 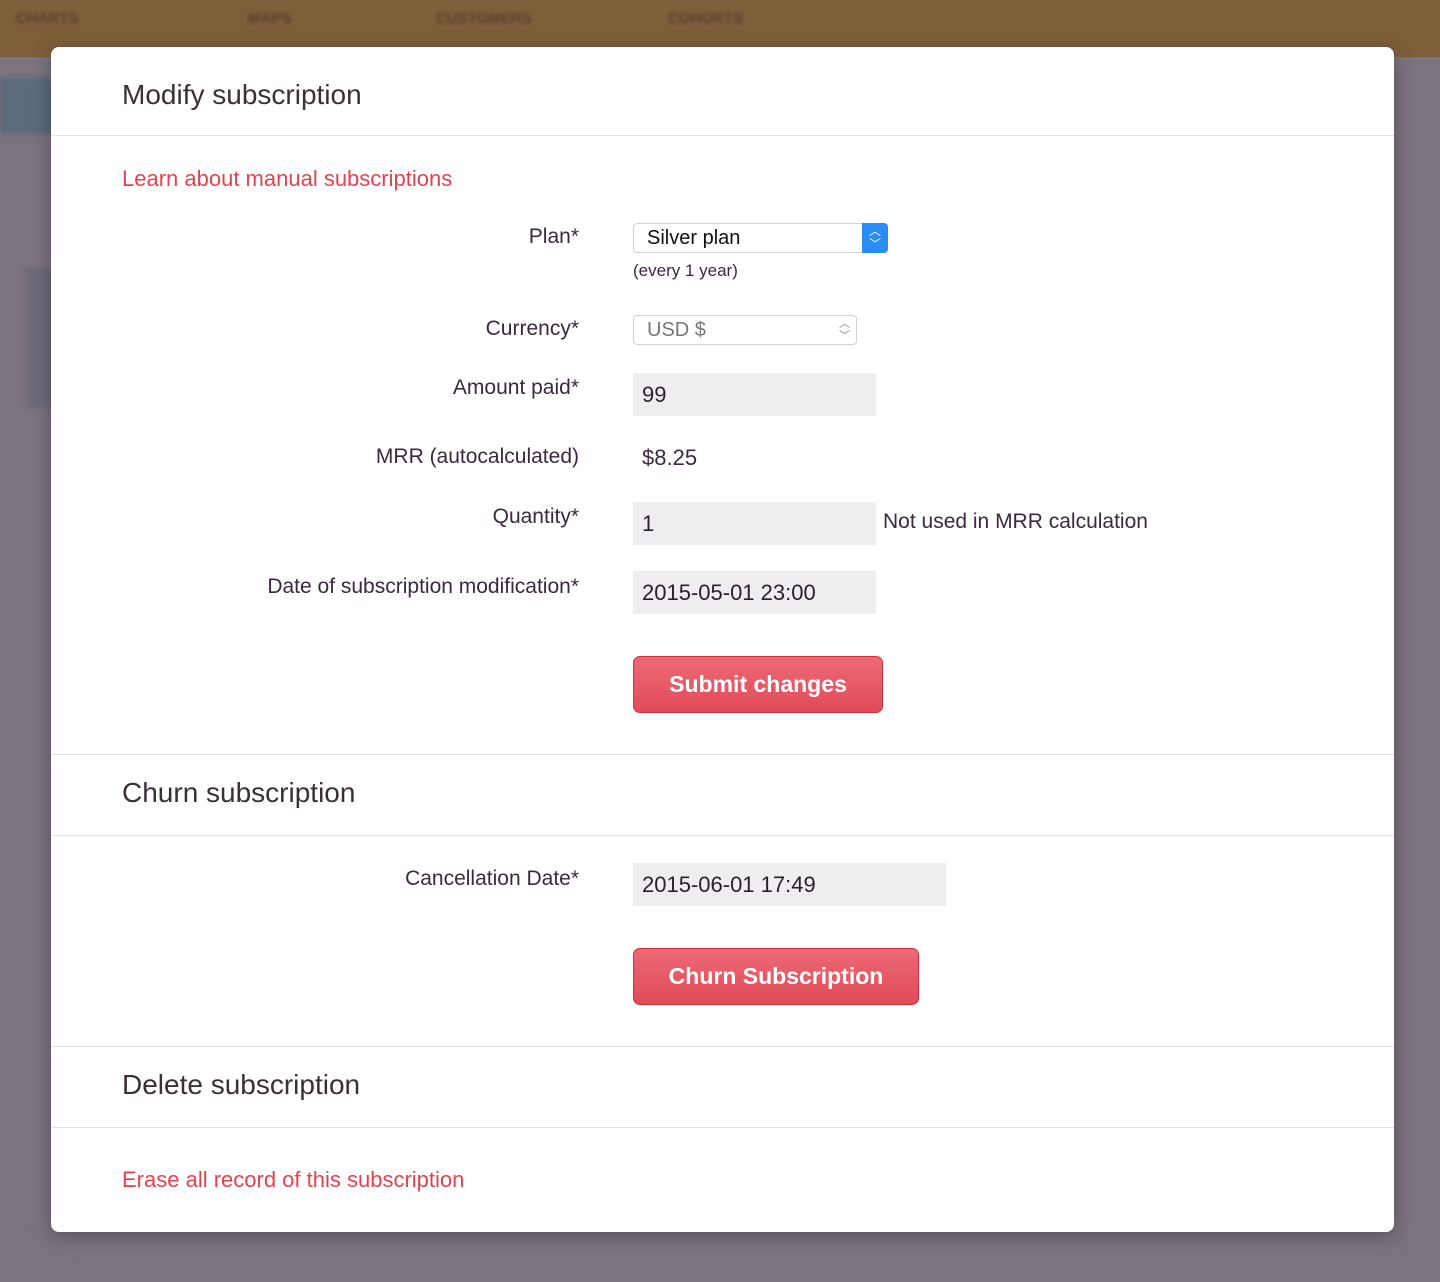 I want to click on amount-label: Amount paid*, so click(x=515, y=387).